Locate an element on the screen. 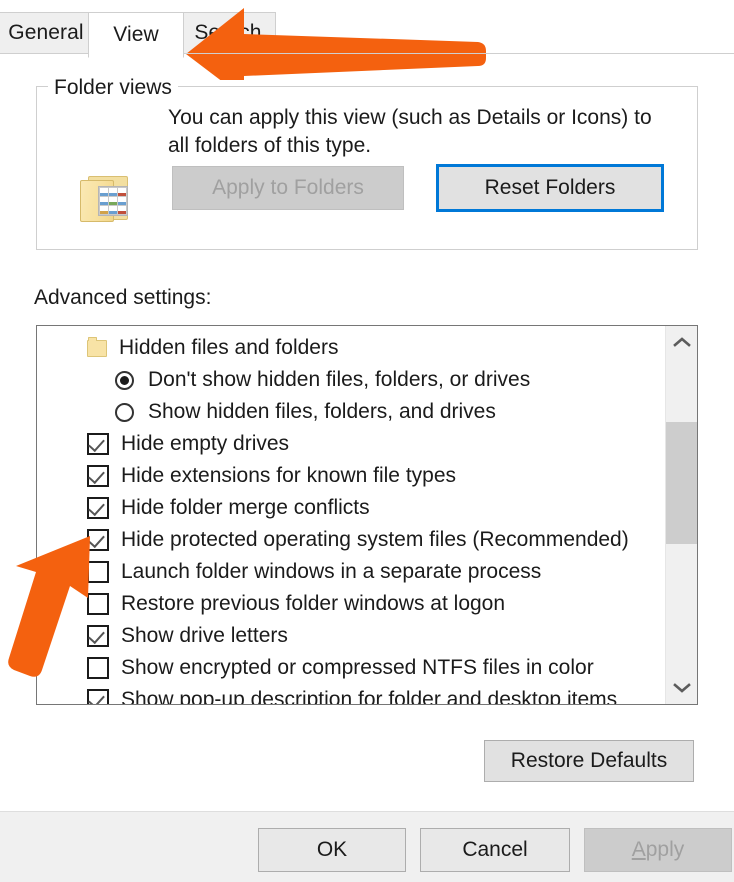  list-item: Hide folder merge conflicts is located at coordinates (351, 508).